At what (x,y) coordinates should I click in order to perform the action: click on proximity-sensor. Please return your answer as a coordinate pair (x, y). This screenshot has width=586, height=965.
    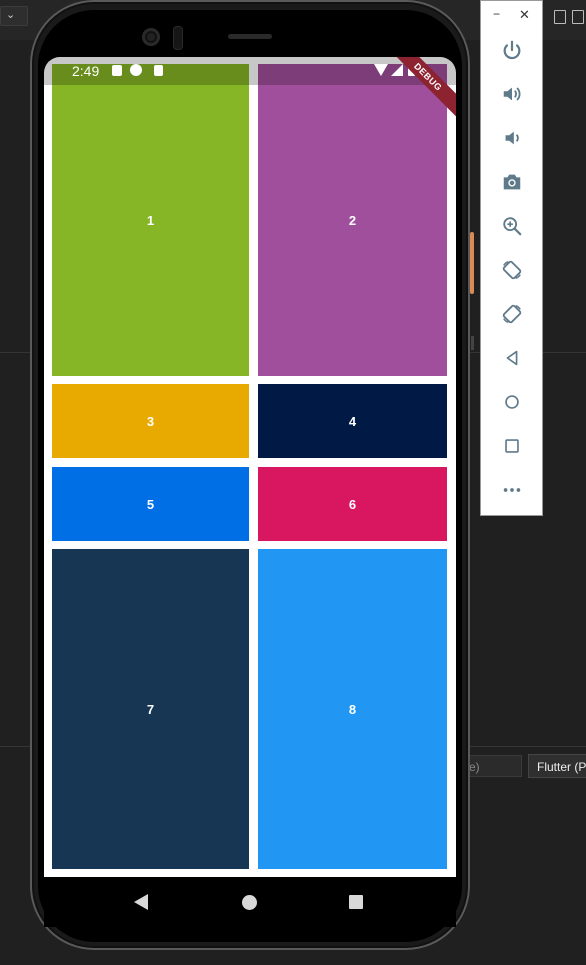
    Looking at the image, I should click on (178, 38).